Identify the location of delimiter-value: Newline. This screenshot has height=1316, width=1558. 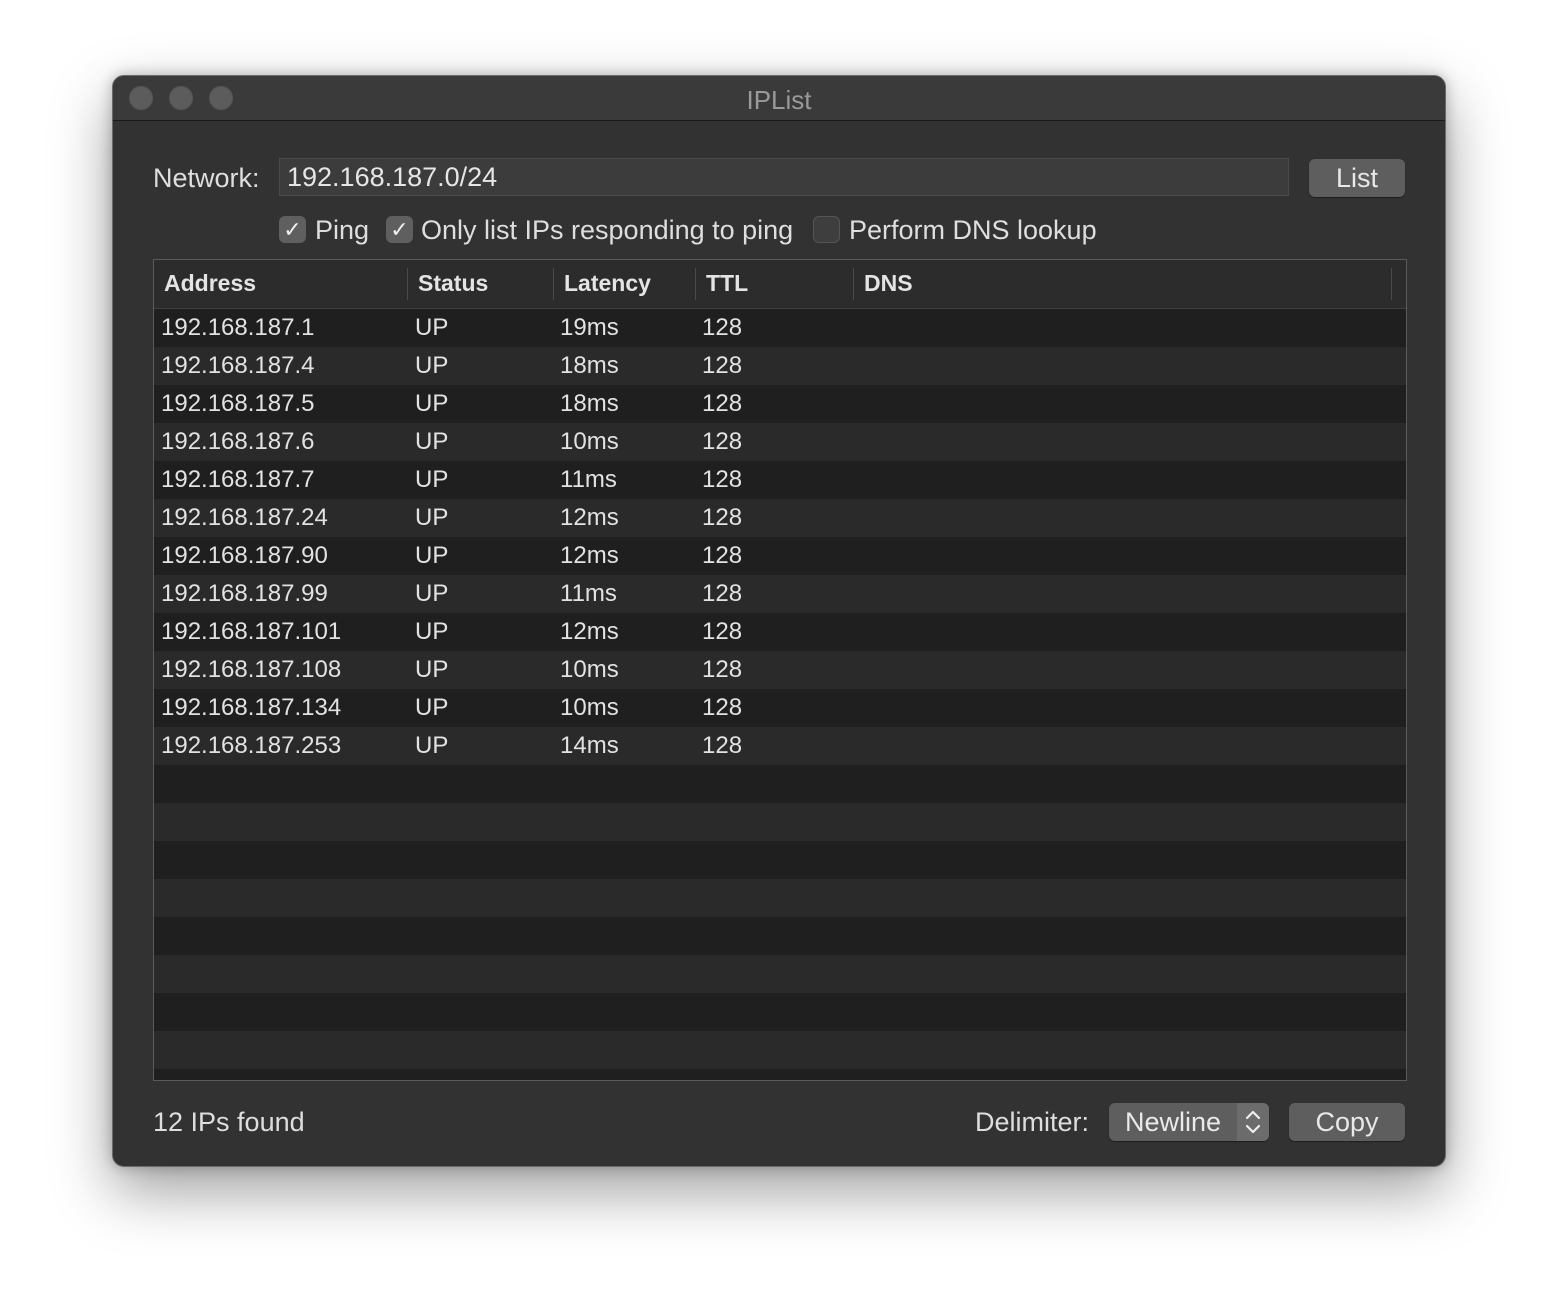
(1173, 1122).